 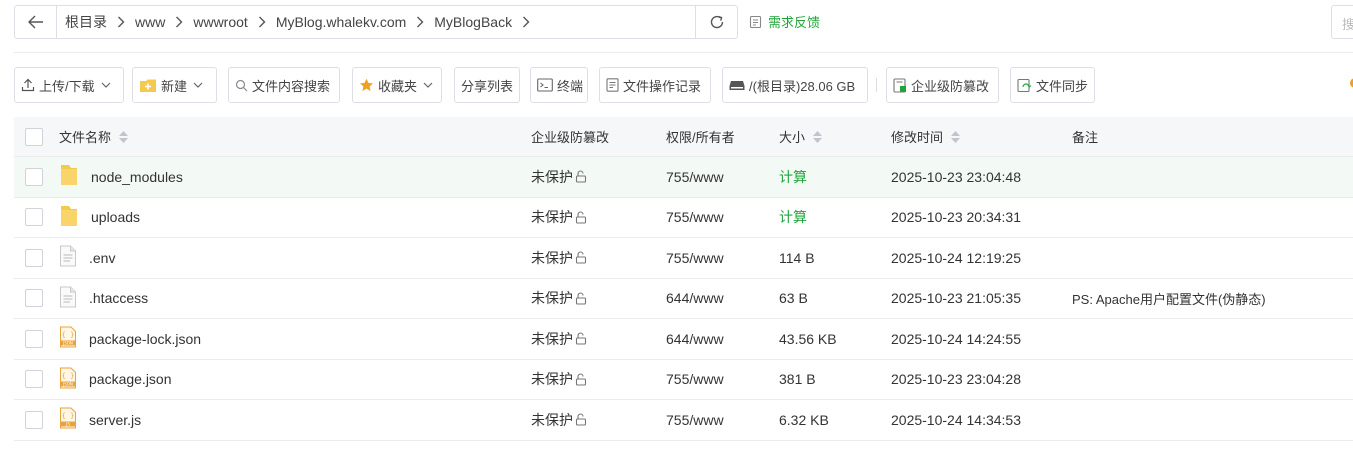 What do you see at coordinates (118, 298) in the screenshot?
I see `file-name: .htaccess` at bounding box center [118, 298].